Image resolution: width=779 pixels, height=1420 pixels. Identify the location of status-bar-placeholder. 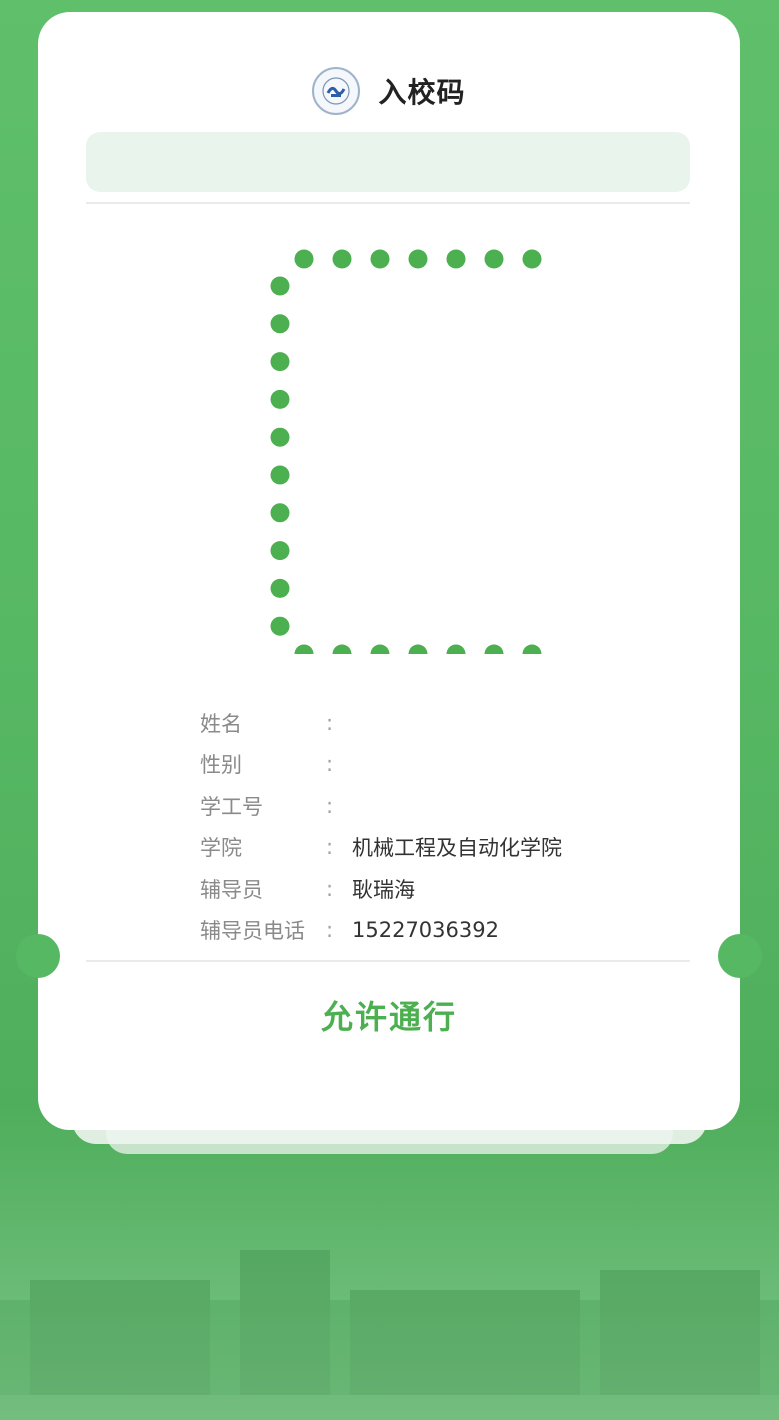
(388, 162).